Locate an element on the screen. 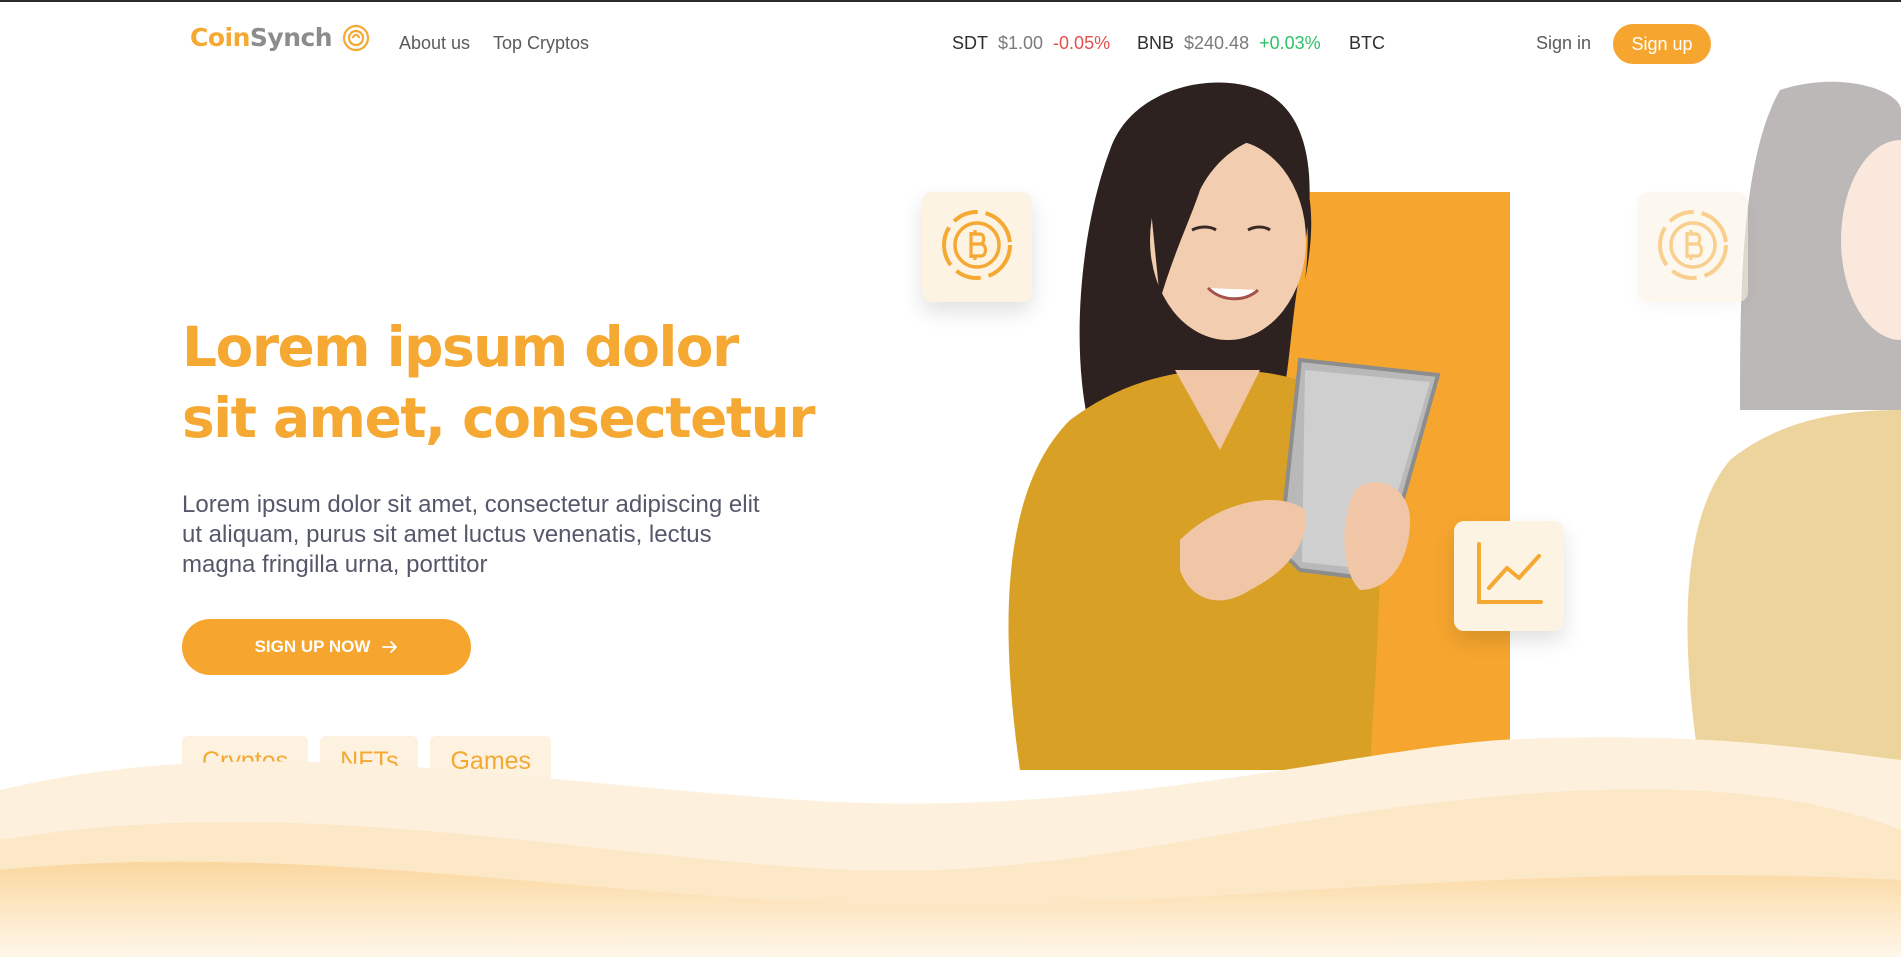 The width and height of the screenshot is (1901, 957). ticker-item-btc: BTC is located at coordinates (1367, 43).